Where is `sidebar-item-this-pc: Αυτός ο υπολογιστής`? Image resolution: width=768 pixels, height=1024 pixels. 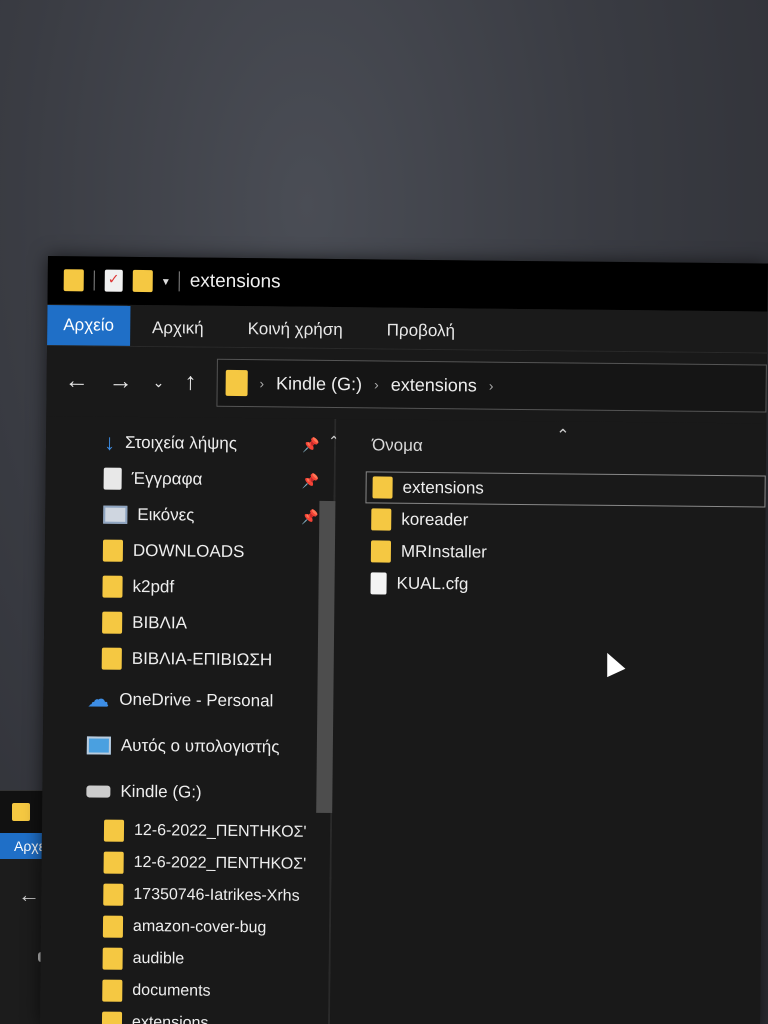
sidebar-item-this-pc: Αυτός ο υπολογιστής is located at coordinates (187, 746).